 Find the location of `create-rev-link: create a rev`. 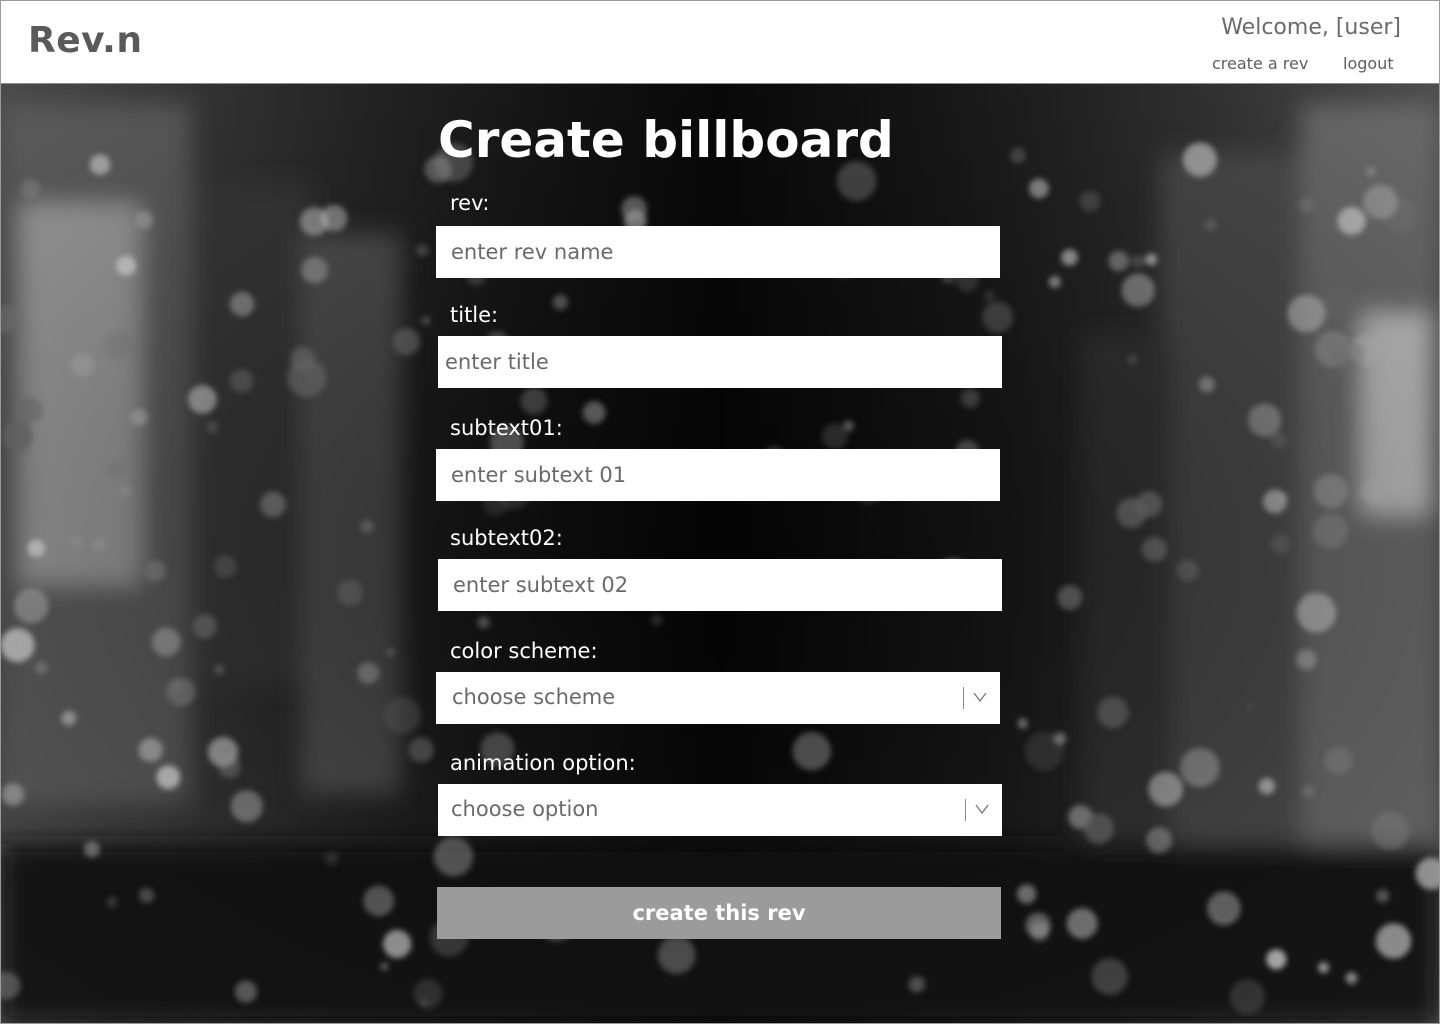

create-rev-link: create a rev is located at coordinates (1260, 63).